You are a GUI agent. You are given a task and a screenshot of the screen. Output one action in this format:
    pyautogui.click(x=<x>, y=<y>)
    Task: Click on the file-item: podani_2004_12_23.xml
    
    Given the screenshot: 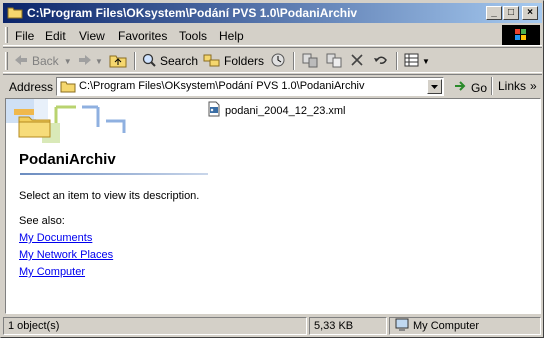 What is the action you would take?
    pyautogui.click(x=276, y=110)
    